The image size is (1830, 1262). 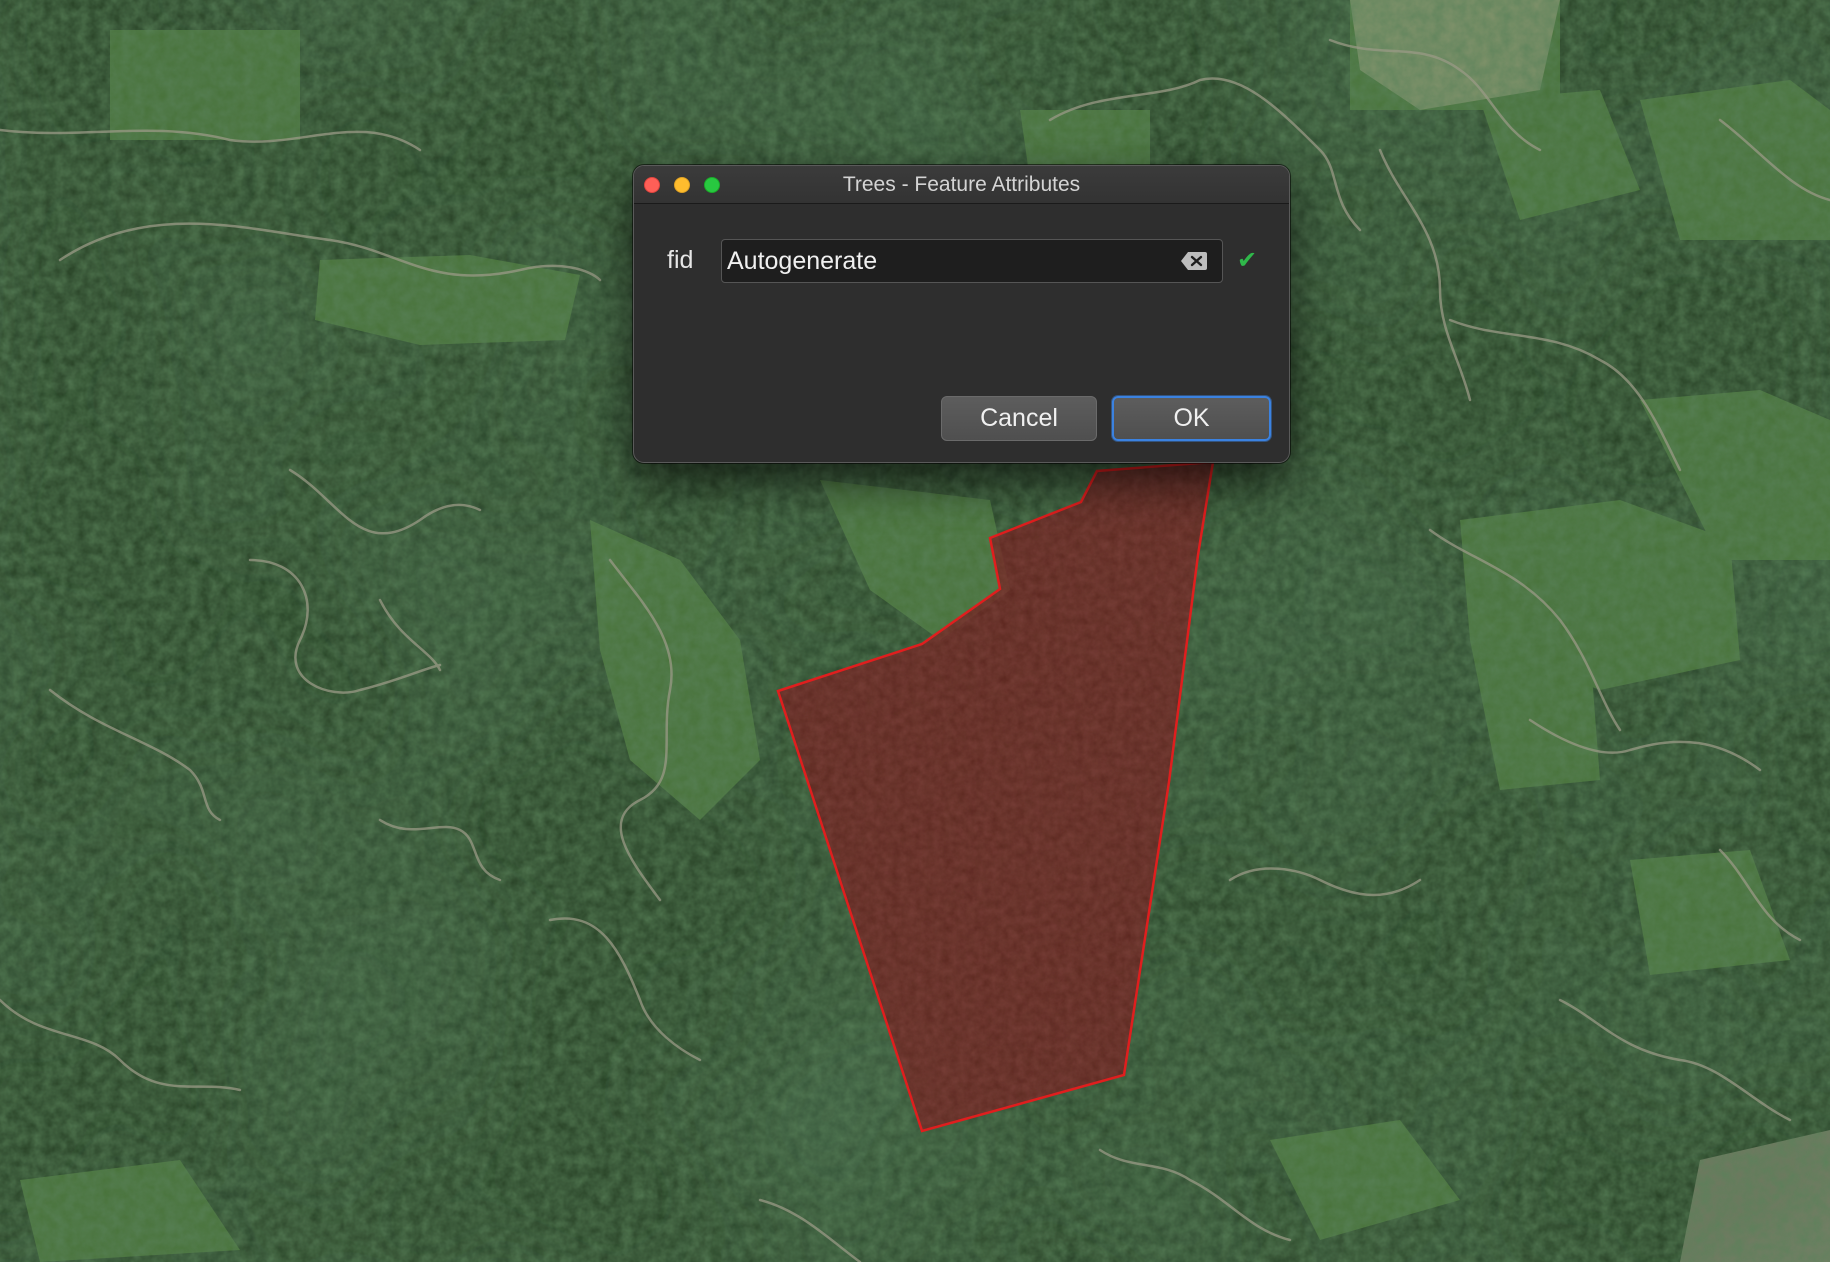 What do you see at coordinates (972, 261) in the screenshot?
I see `fid-input` at bounding box center [972, 261].